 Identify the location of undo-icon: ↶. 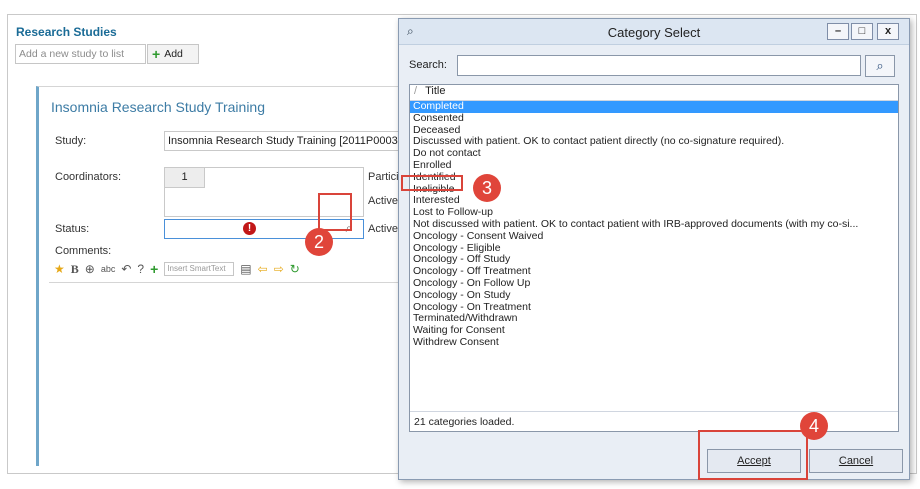
(126, 269).